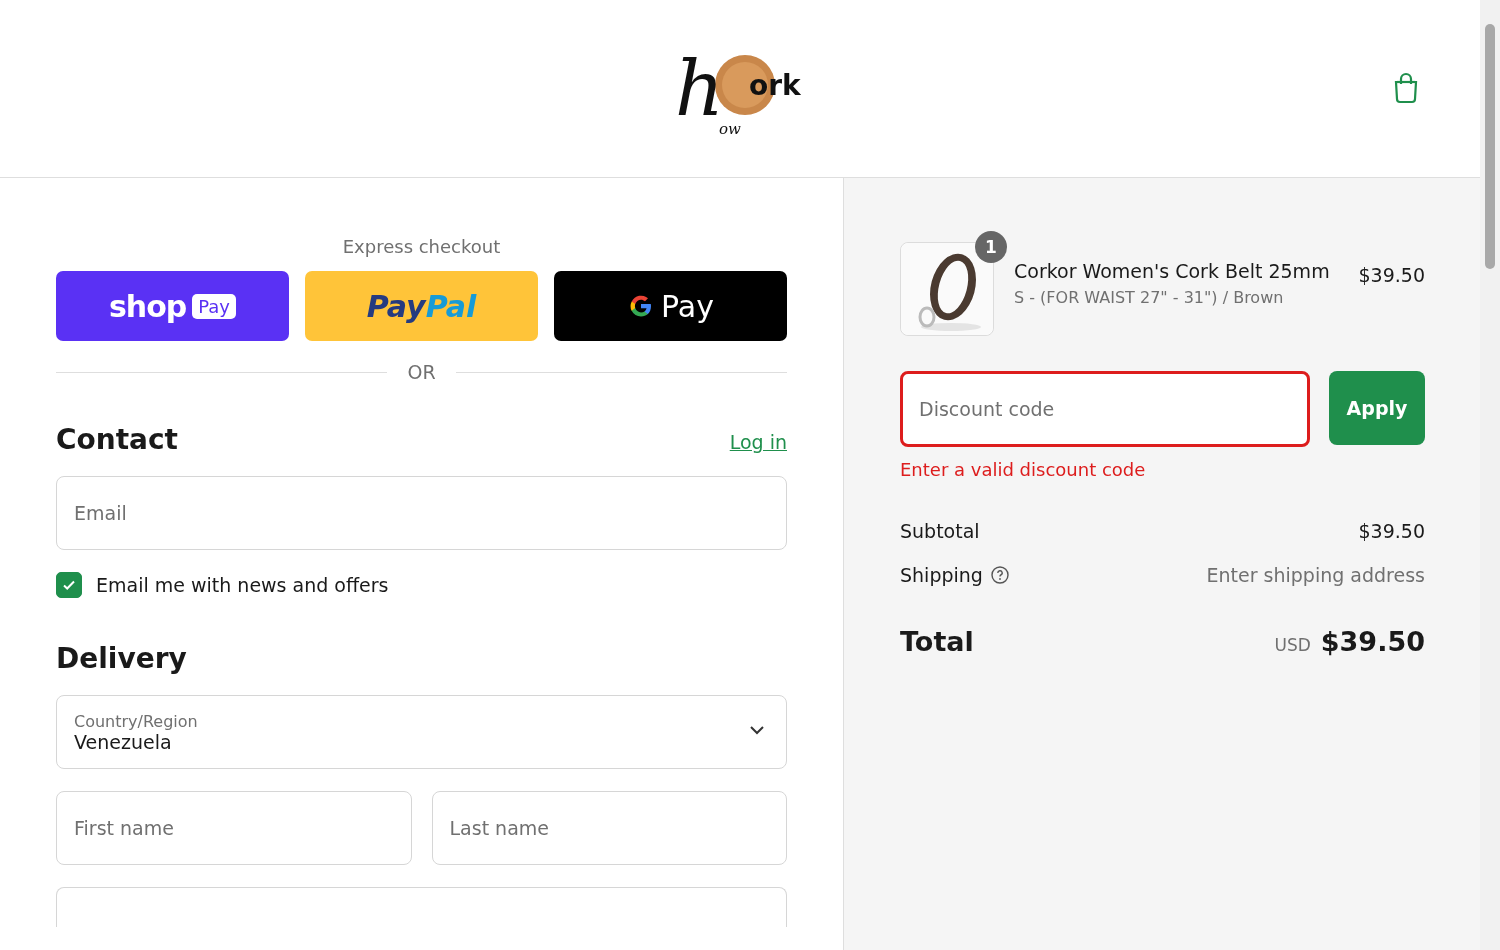 This screenshot has height=950, width=1500. I want to click on product-name: Corkor Women's Cork Belt 25mm, so click(1172, 270).